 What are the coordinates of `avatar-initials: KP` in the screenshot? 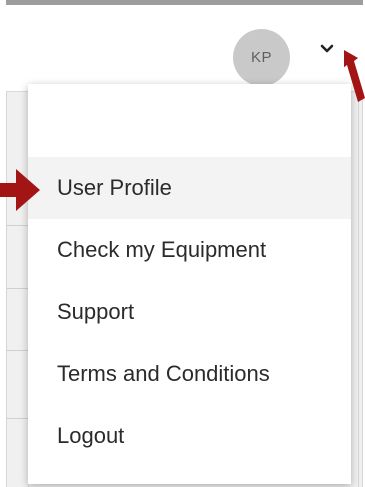 It's located at (261, 57).